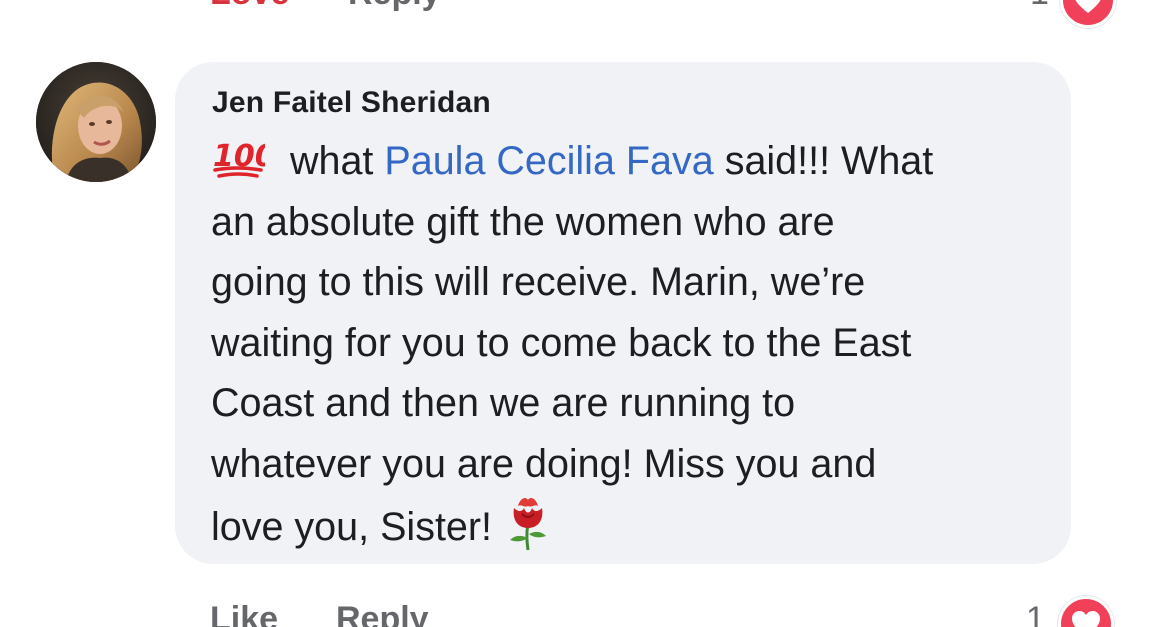 Image resolution: width=1170 pixels, height=627 pixels. What do you see at coordinates (585, 14) in the screenshot?
I see `previous-comment-actions: Love Reply 1` at bounding box center [585, 14].